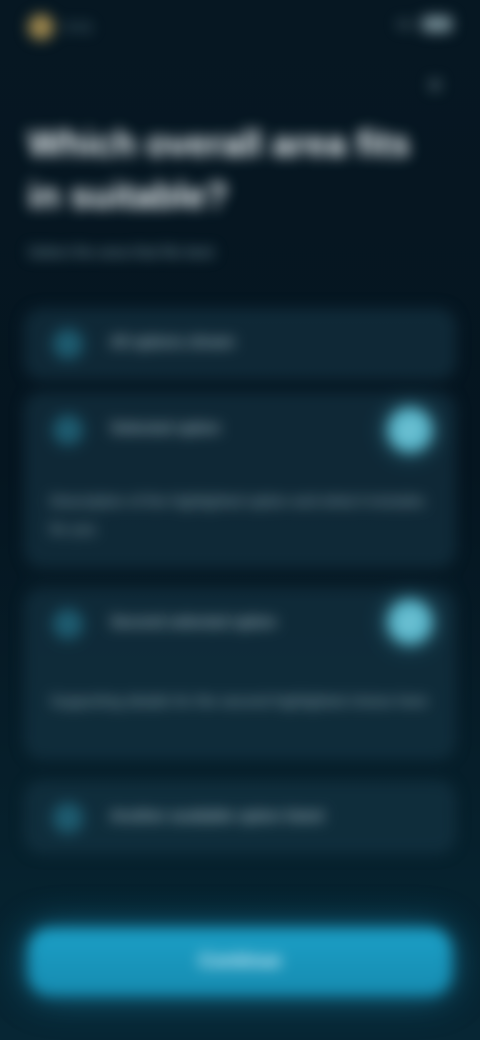 This screenshot has height=1040, width=480. I want to click on option-2-label: Selected option, so click(165, 428).